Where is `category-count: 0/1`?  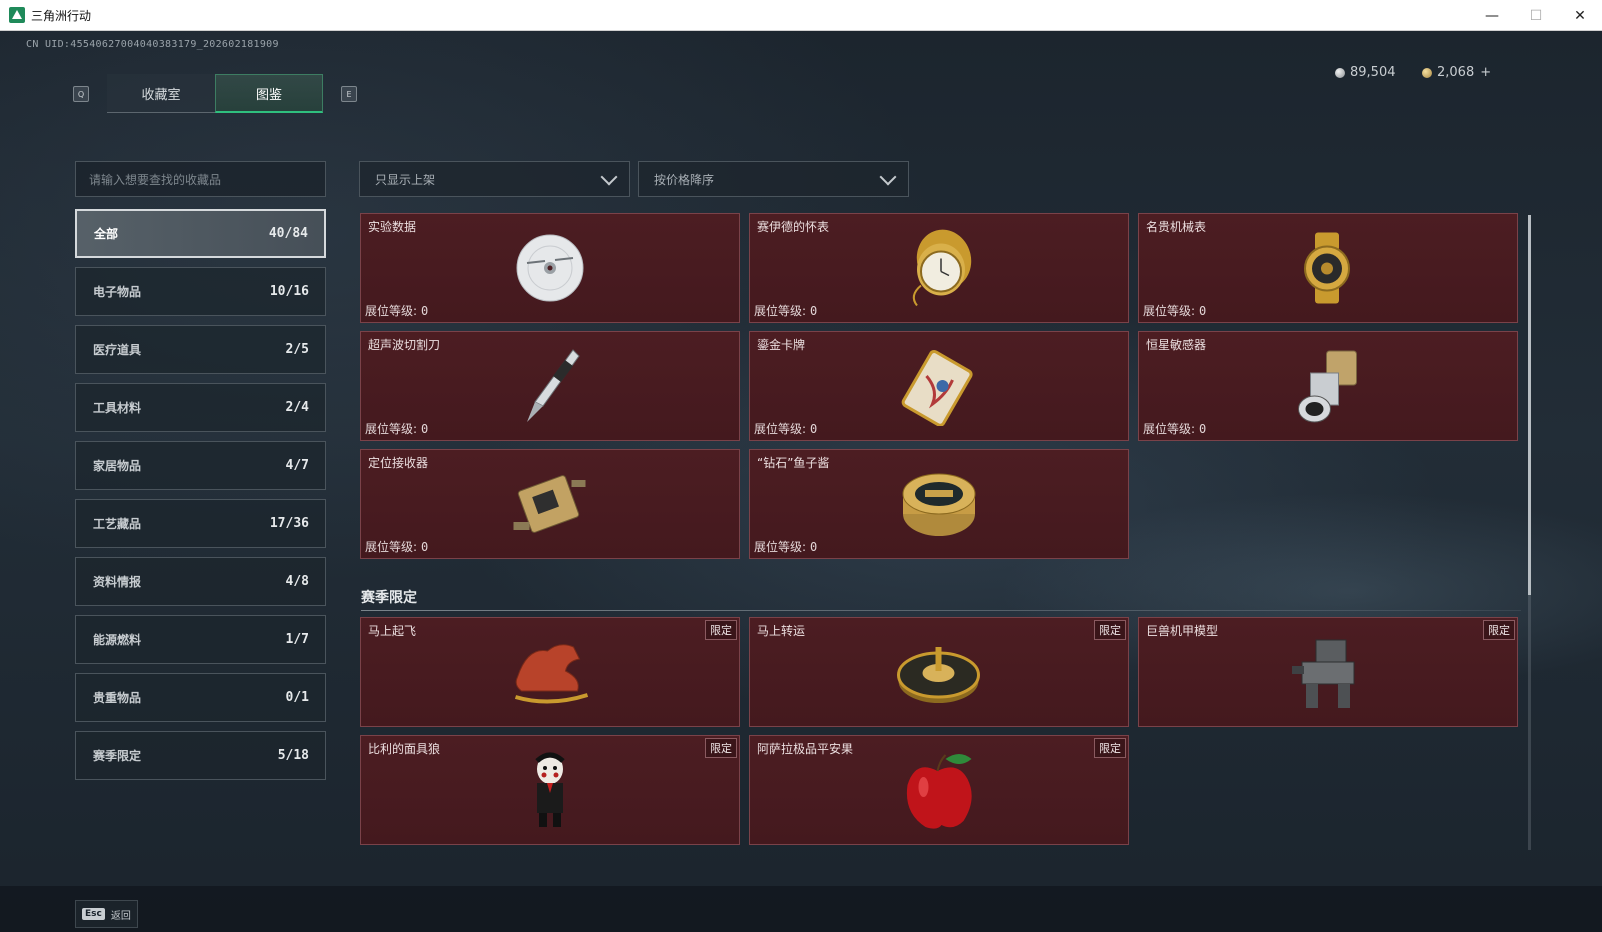 category-count: 0/1 is located at coordinates (297, 697).